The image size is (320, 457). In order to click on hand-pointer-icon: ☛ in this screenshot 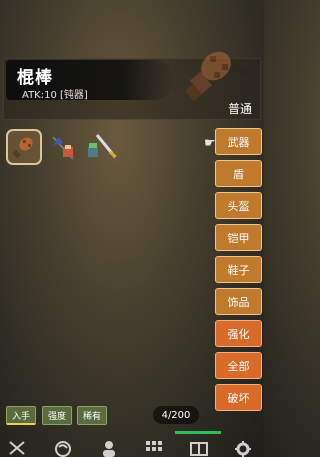, I will do `click(210, 143)`.